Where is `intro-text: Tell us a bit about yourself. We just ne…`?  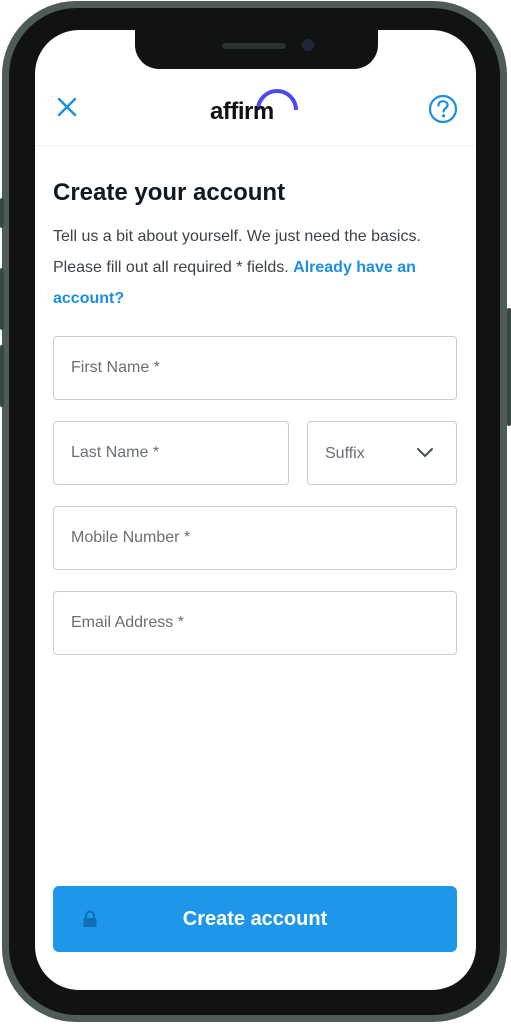 intro-text: Tell us a bit about yourself. We just ne… is located at coordinates (258, 267).